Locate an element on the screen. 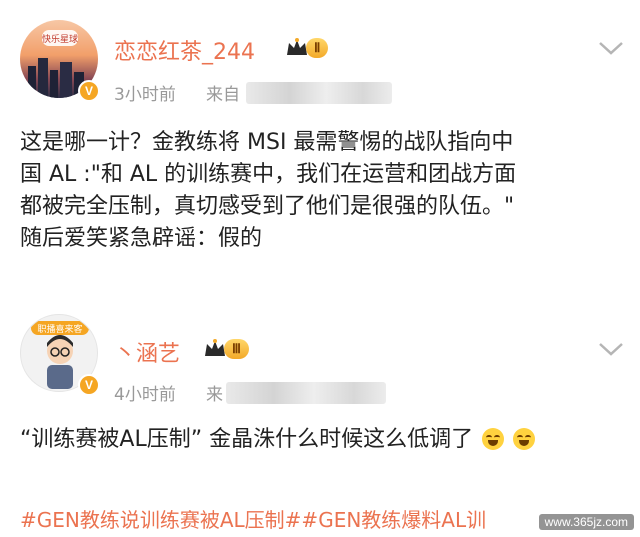  source-label: 来 is located at coordinates (214, 395).